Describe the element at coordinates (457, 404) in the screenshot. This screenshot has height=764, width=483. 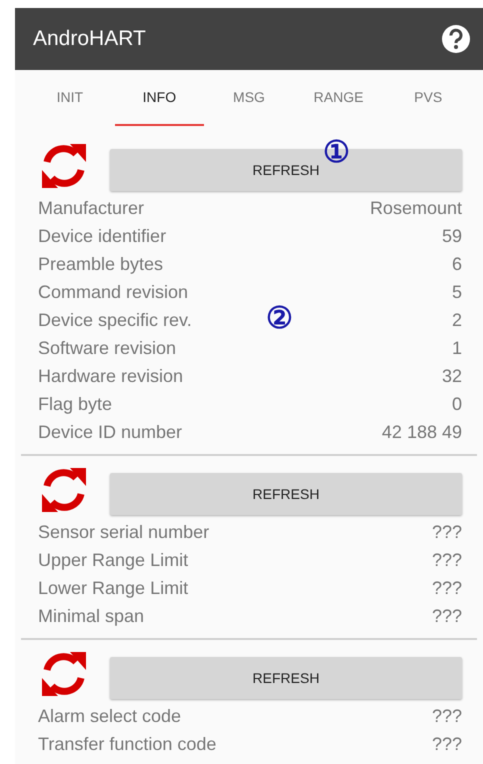
I see `field-value: 0` at that location.